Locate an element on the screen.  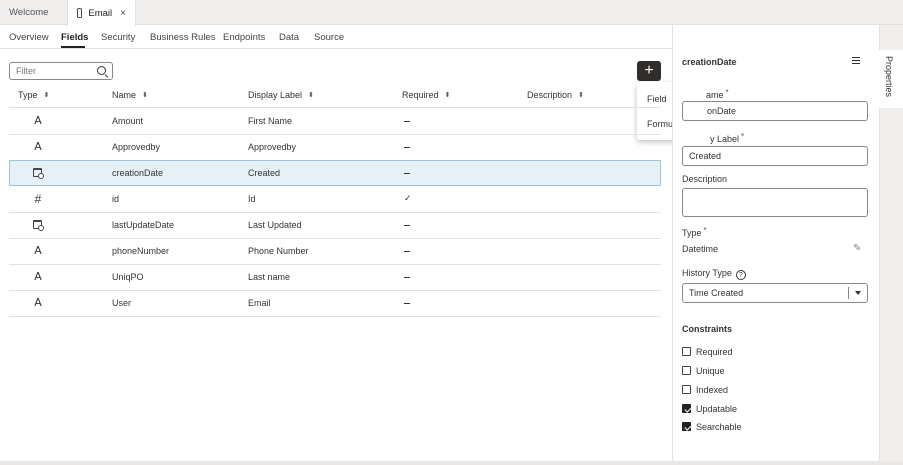
description-label: Description is located at coordinates (705, 179).